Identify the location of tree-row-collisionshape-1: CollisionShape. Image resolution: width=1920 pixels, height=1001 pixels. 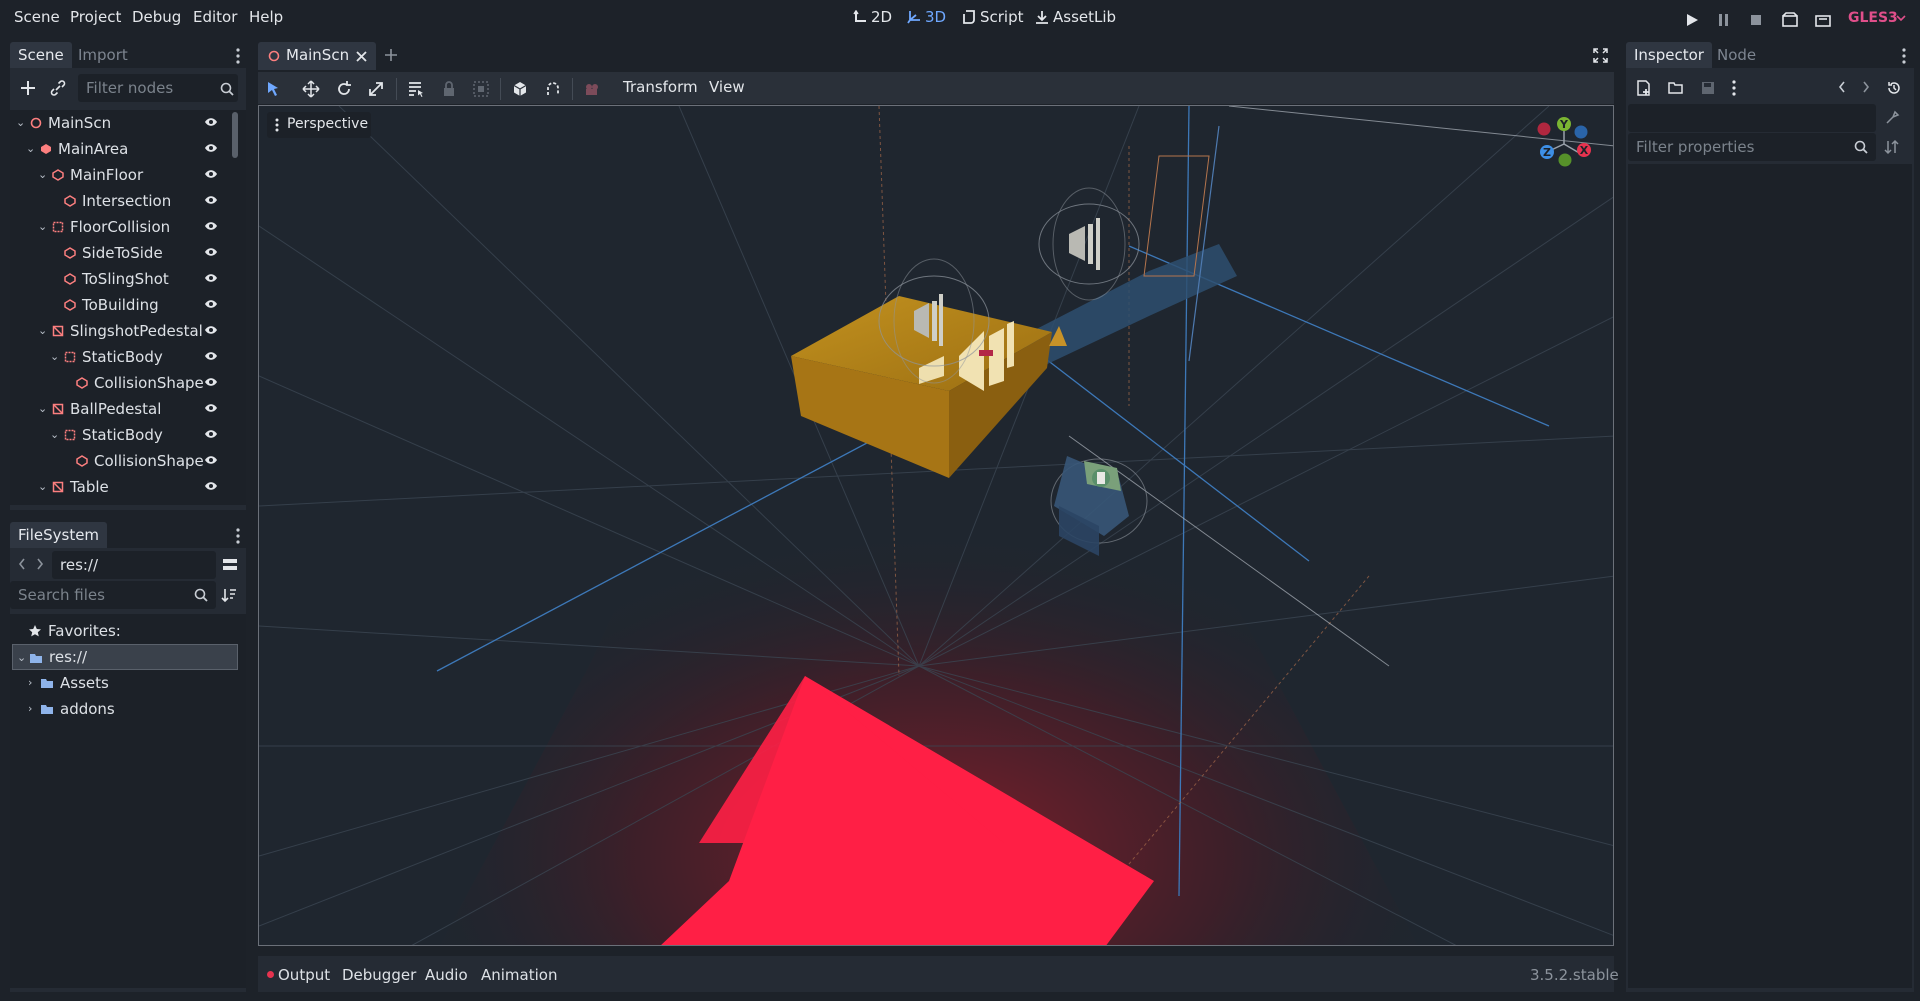
(120, 383).